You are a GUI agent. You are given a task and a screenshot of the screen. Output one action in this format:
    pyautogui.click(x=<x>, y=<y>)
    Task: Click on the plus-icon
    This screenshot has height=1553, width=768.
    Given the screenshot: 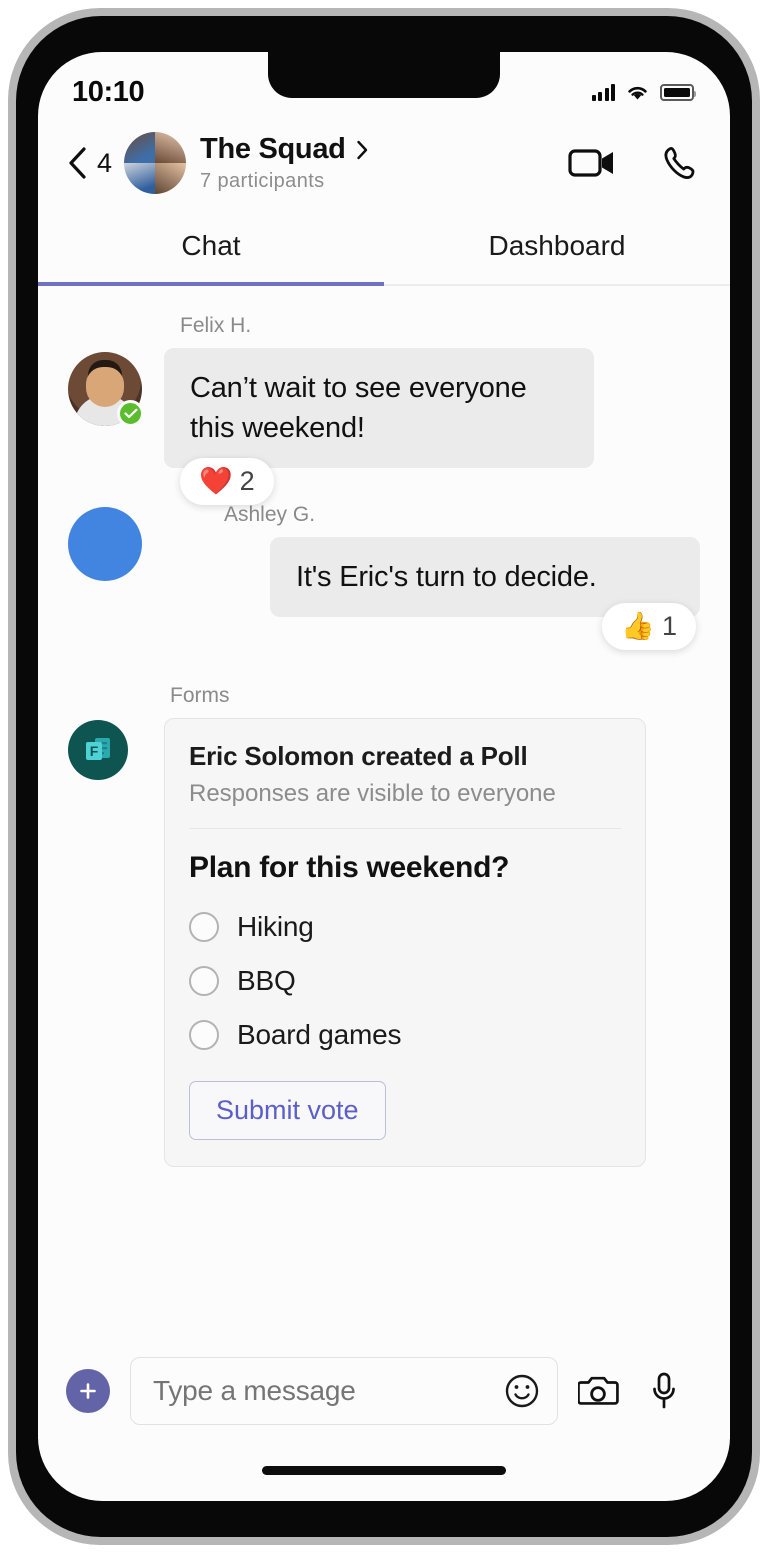 What is the action you would take?
    pyautogui.click(x=88, y=1391)
    